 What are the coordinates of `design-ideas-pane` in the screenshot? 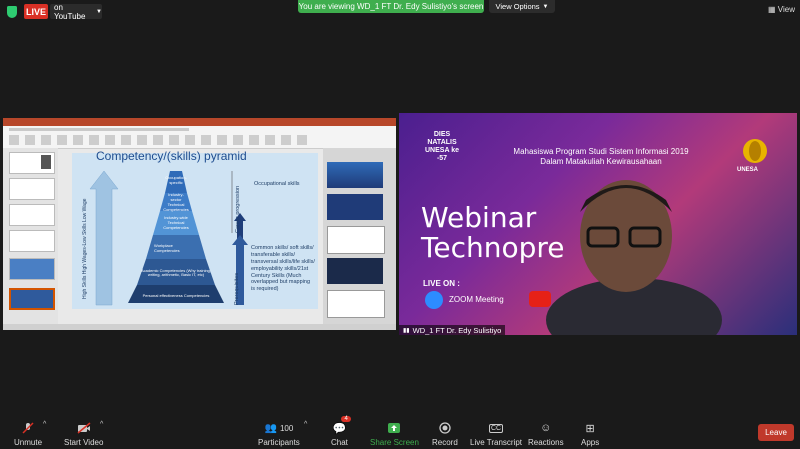 It's located at (359, 236).